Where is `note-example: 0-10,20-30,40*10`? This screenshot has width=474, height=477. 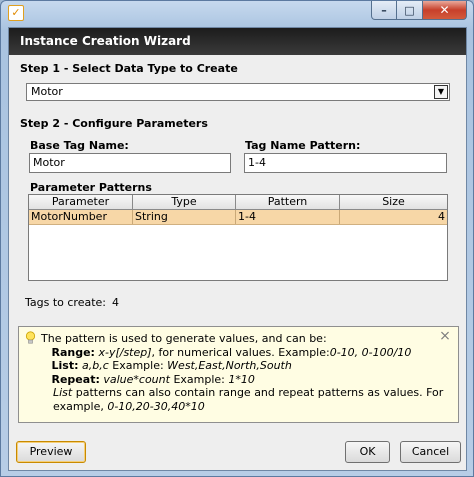
note-example: 0-10,20-30,40*10 is located at coordinates (156, 406).